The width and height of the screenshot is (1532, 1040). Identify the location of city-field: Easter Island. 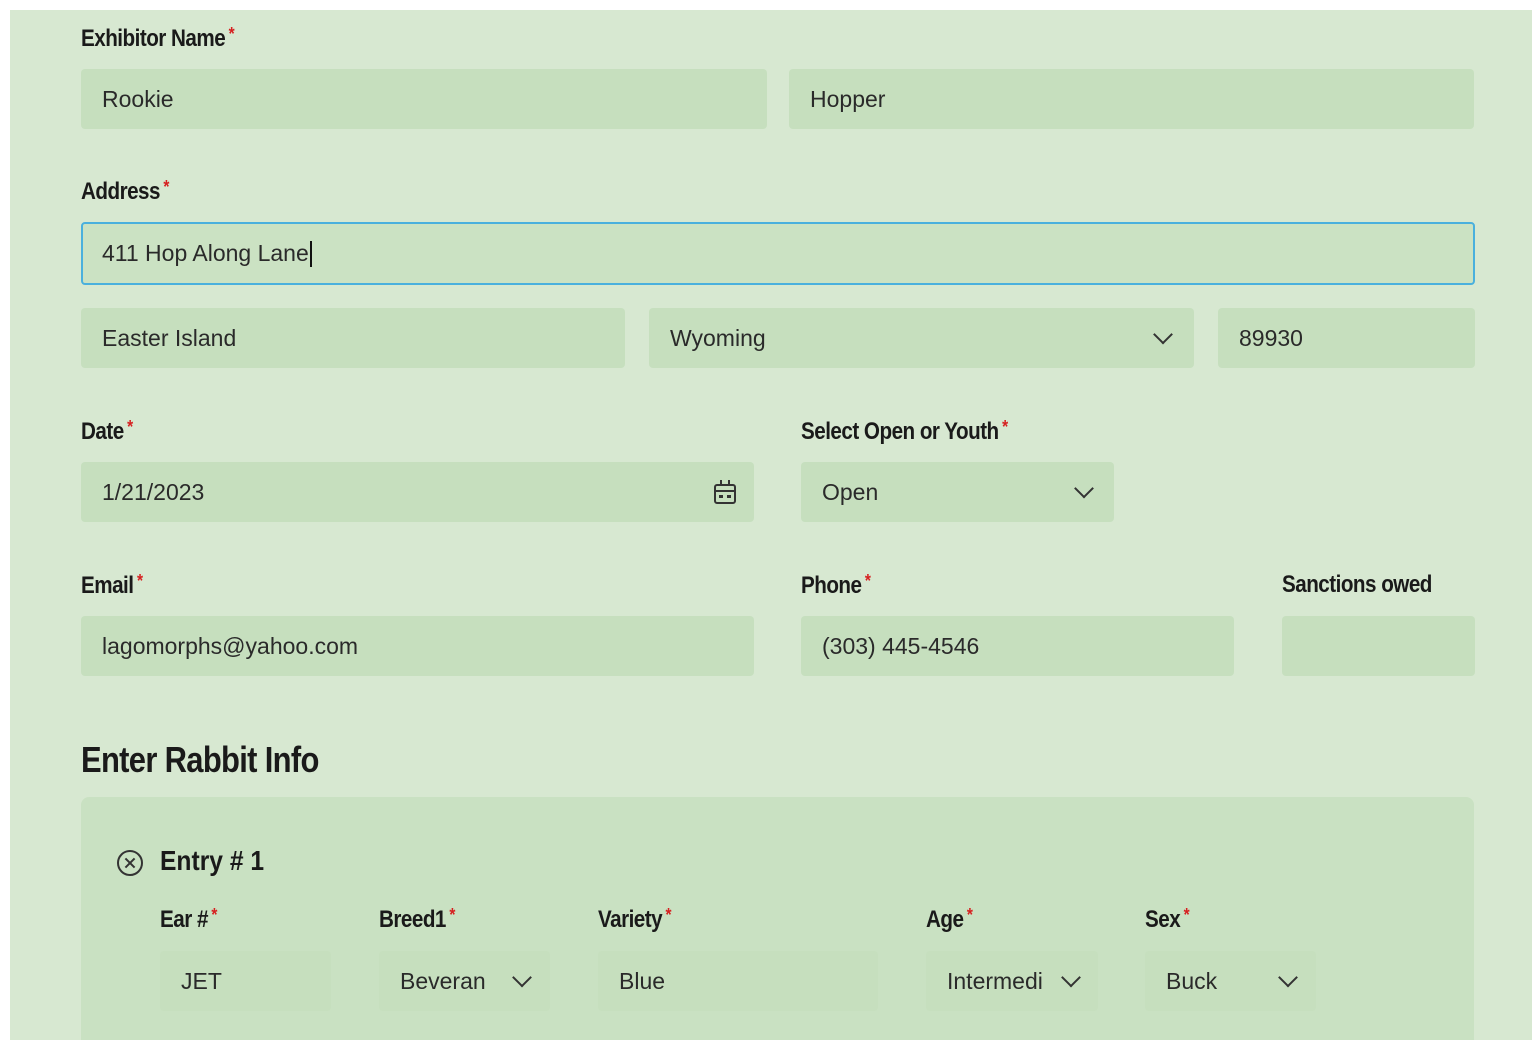
(353, 338).